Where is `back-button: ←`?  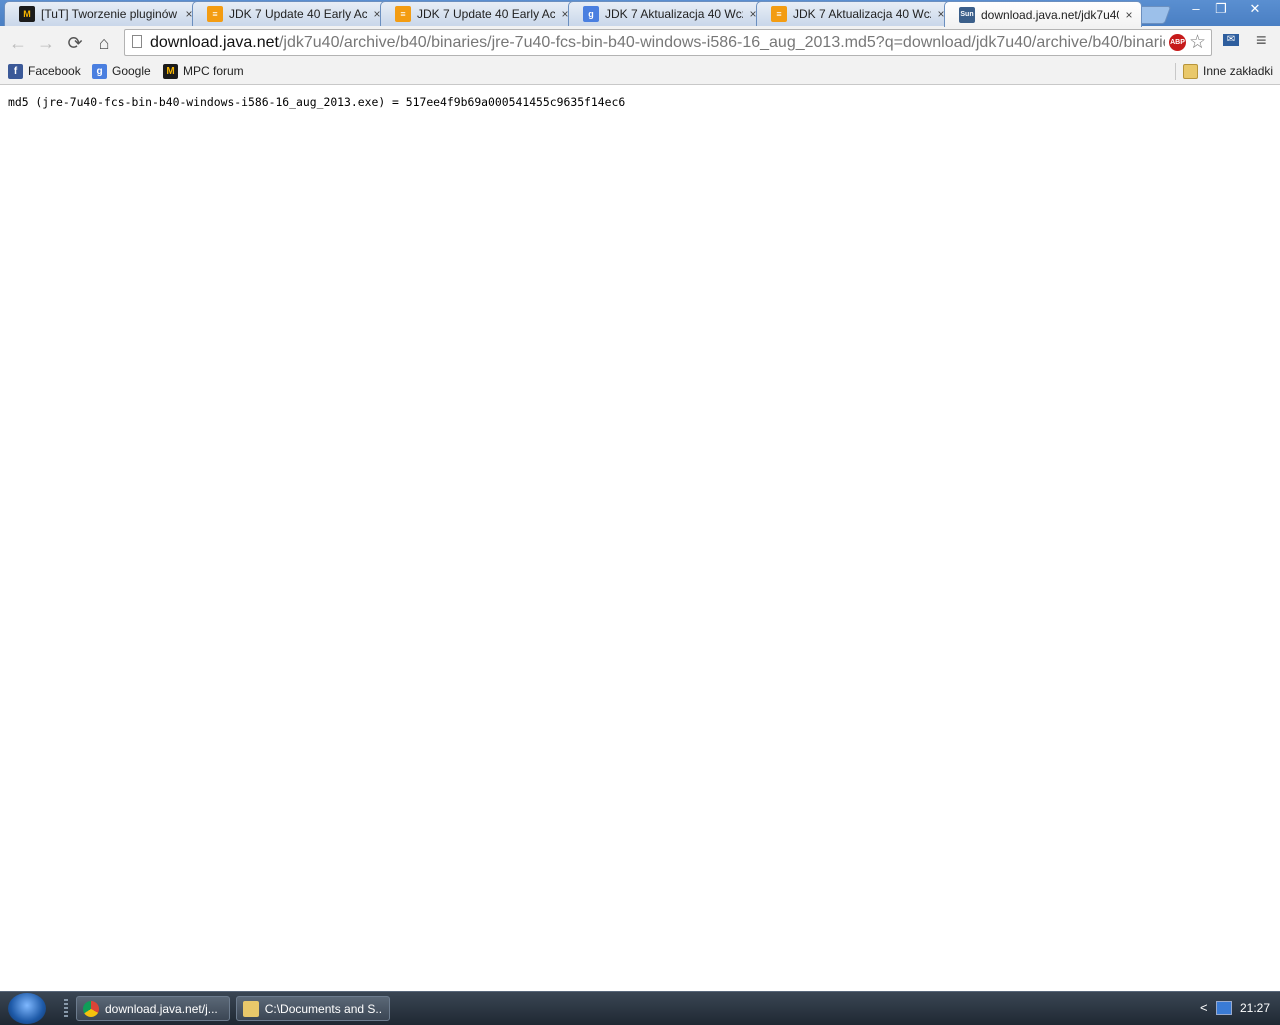
back-button: ← is located at coordinates (18, 43).